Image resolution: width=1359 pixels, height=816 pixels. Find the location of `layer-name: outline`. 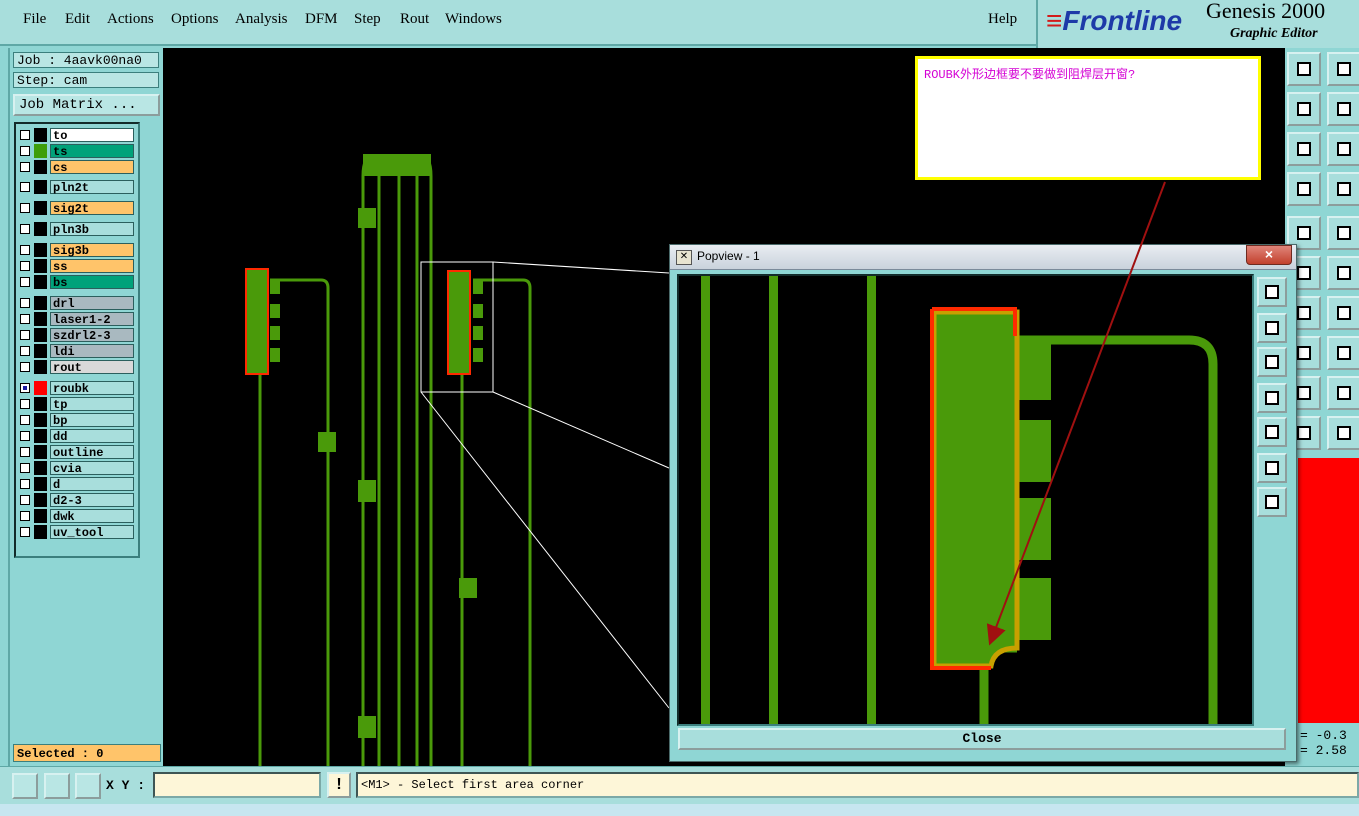

layer-name: outline is located at coordinates (92, 452).